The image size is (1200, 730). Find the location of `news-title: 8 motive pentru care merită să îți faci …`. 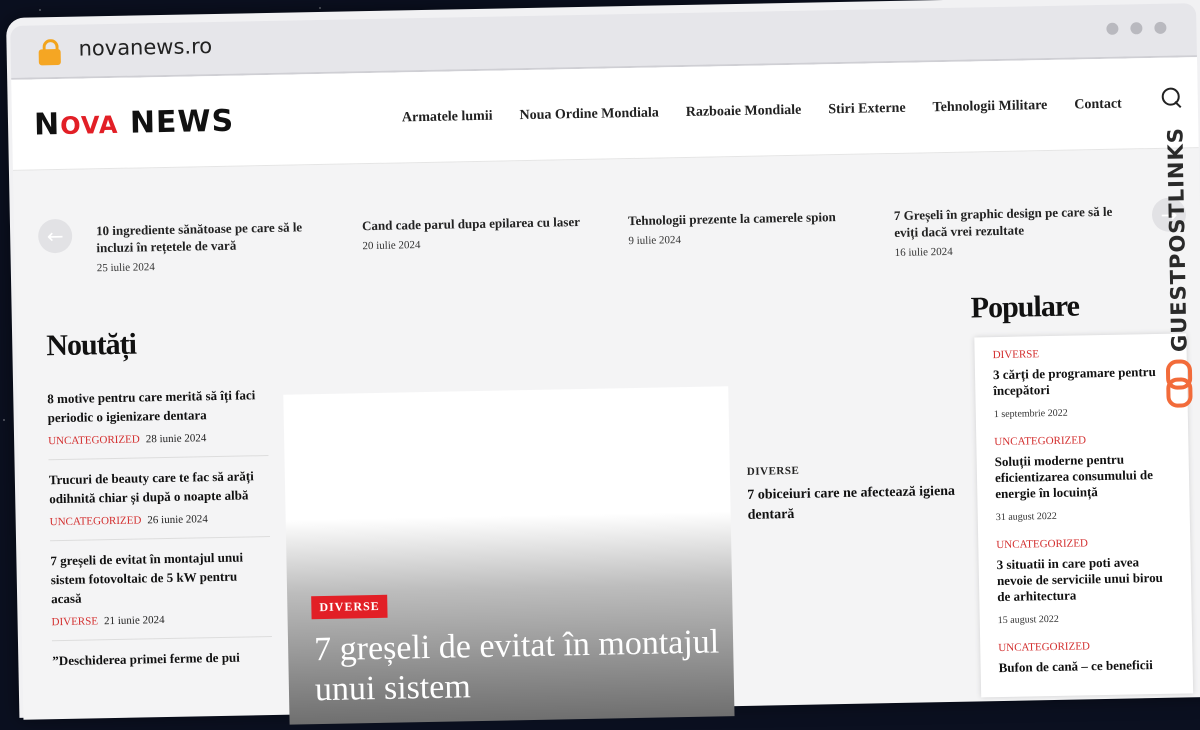

news-title: 8 motive pentru care merită să îți faci … is located at coordinates (157, 406).